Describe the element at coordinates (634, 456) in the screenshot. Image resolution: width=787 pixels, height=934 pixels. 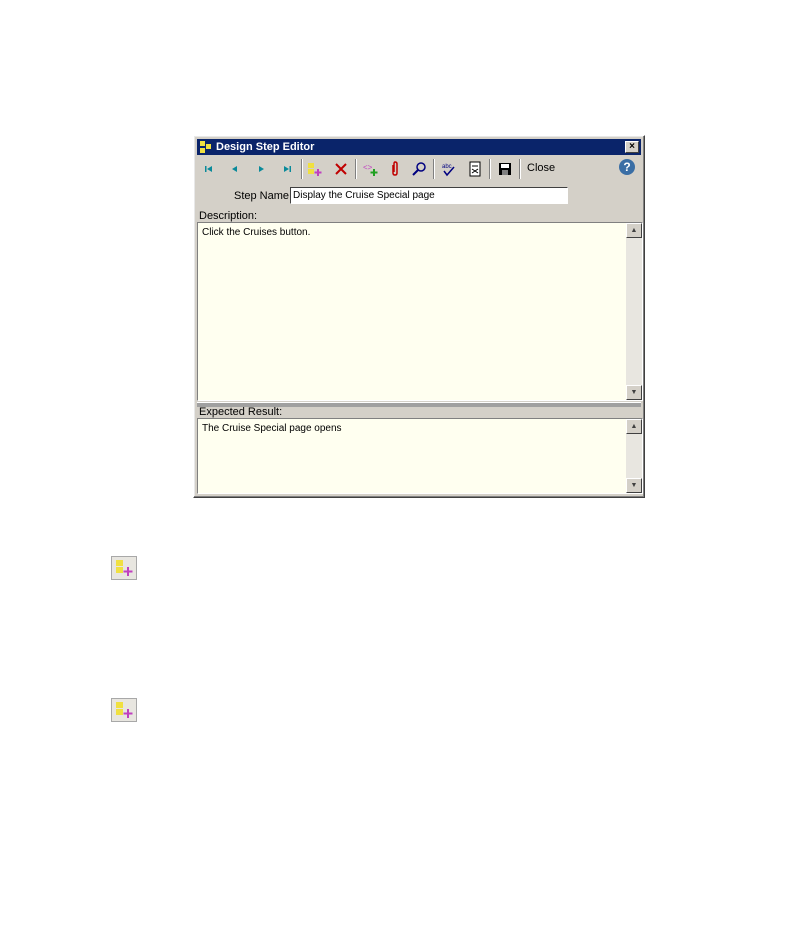
I see `expected-result-scrollbar: ▲ ▼` at that location.